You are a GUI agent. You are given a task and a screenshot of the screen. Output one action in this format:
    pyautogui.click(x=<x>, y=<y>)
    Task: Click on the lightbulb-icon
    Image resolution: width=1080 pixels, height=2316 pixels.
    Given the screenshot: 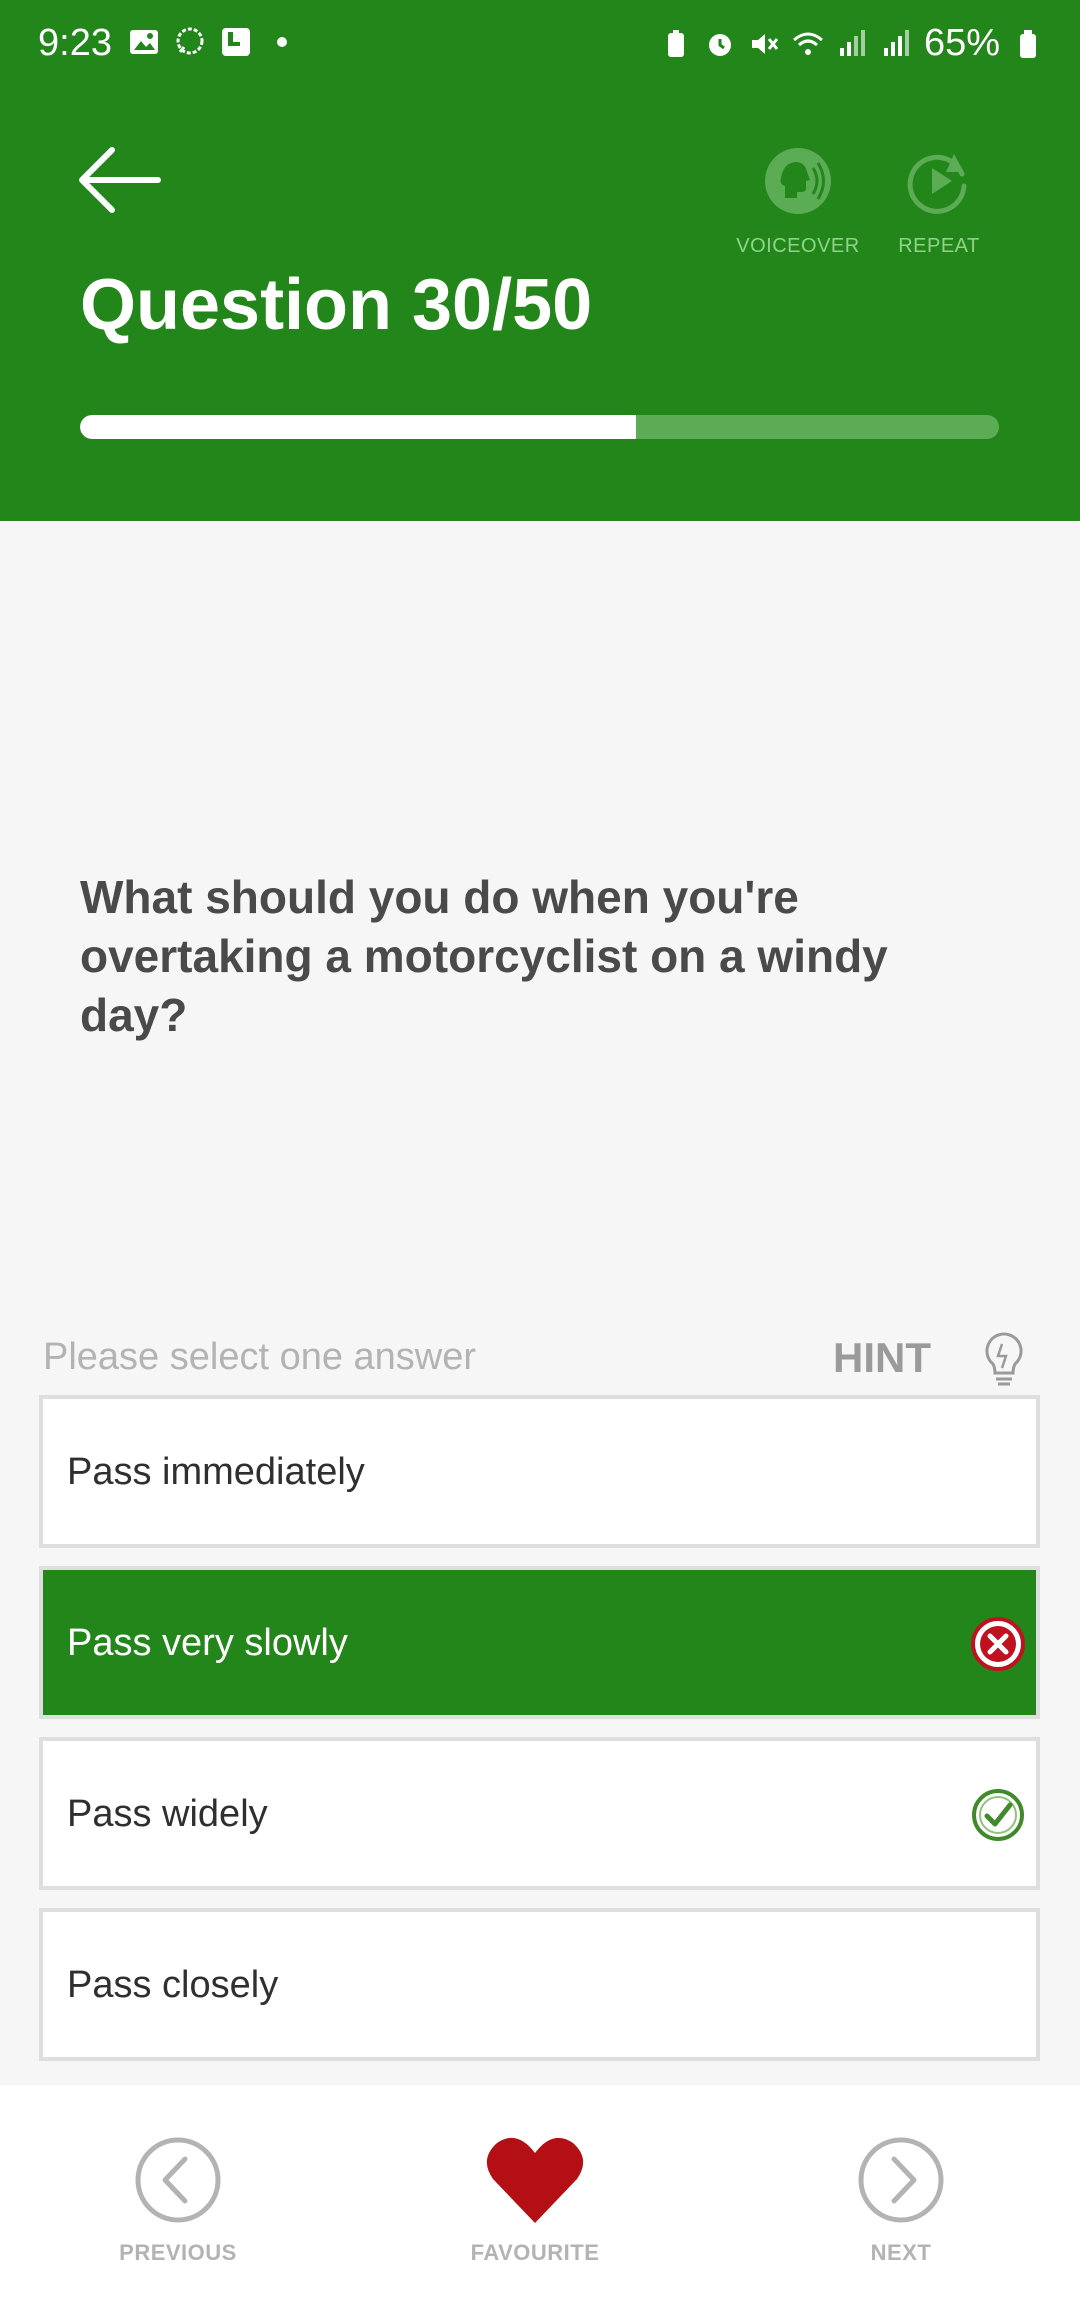 What is the action you would take?
    pyautogui.click(x=1004, y=1360)
    